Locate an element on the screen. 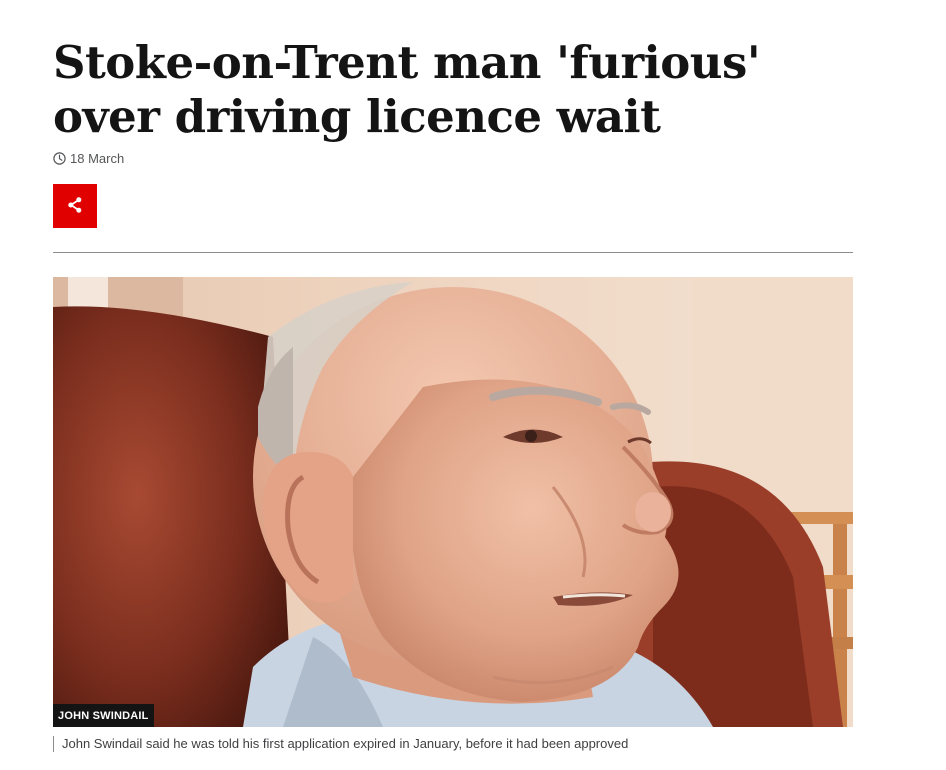 The width and height of the screenshot is (946, 770). clock-icon is located at coordinates (59, 158).